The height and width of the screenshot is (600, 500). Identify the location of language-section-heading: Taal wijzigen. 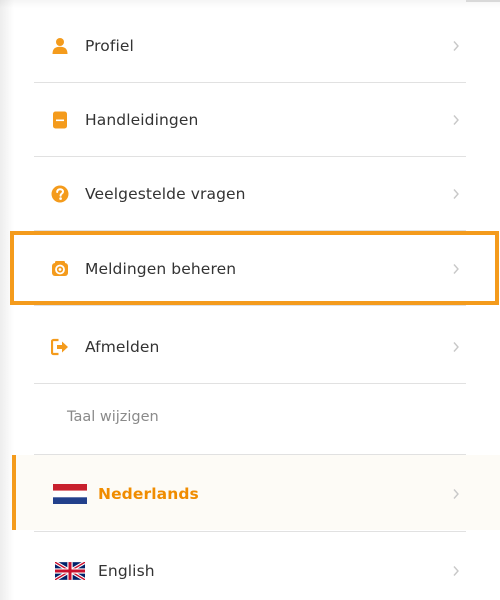
(113, 417).